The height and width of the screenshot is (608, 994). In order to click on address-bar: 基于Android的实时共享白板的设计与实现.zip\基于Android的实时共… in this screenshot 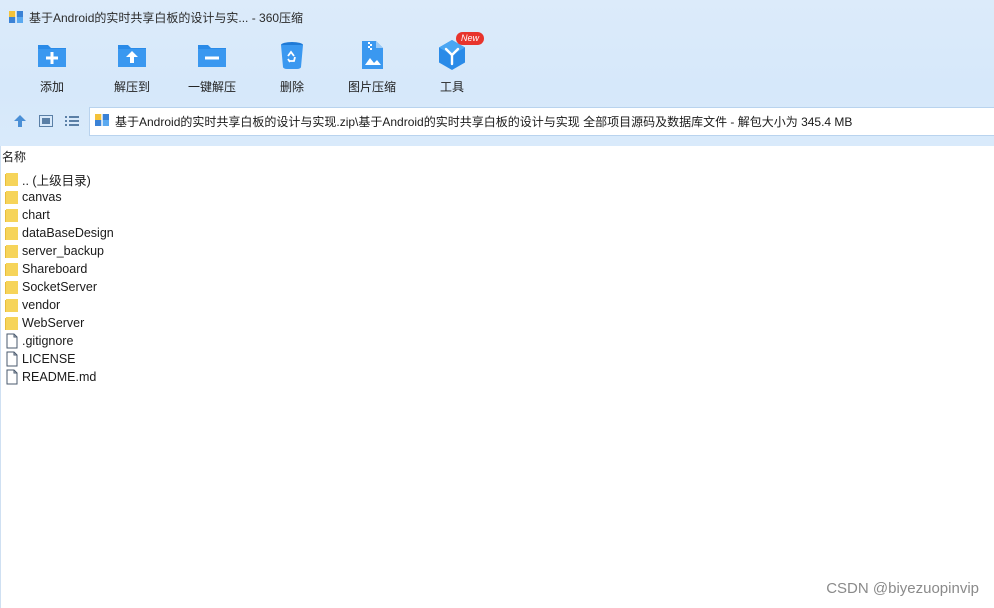, I will do `click(541, 121)`.